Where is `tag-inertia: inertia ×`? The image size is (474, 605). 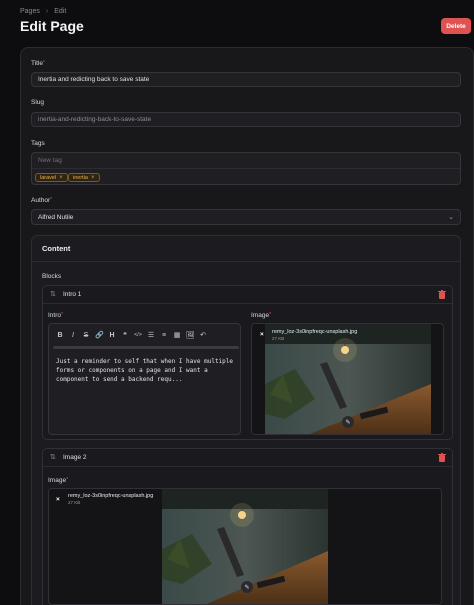 tag-inertia: inertia × is located at coordinates (84, 177).